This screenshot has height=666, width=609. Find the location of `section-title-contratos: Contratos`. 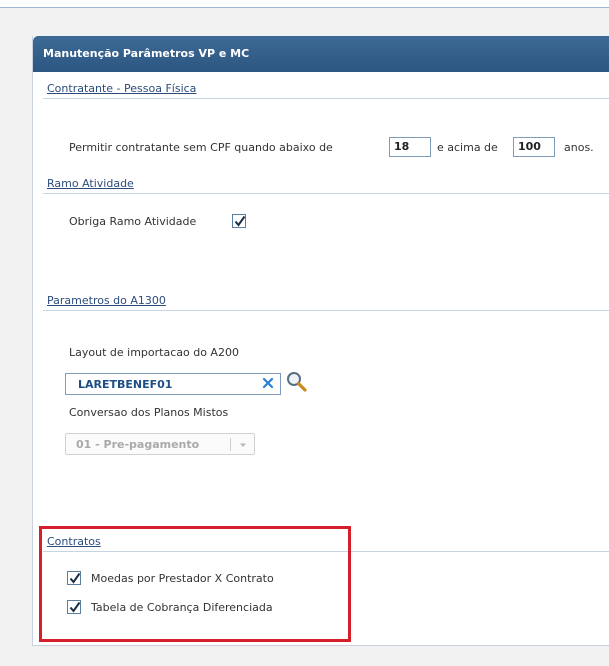

section-title-contratos: Contratos is located at coordinates (74, 541).